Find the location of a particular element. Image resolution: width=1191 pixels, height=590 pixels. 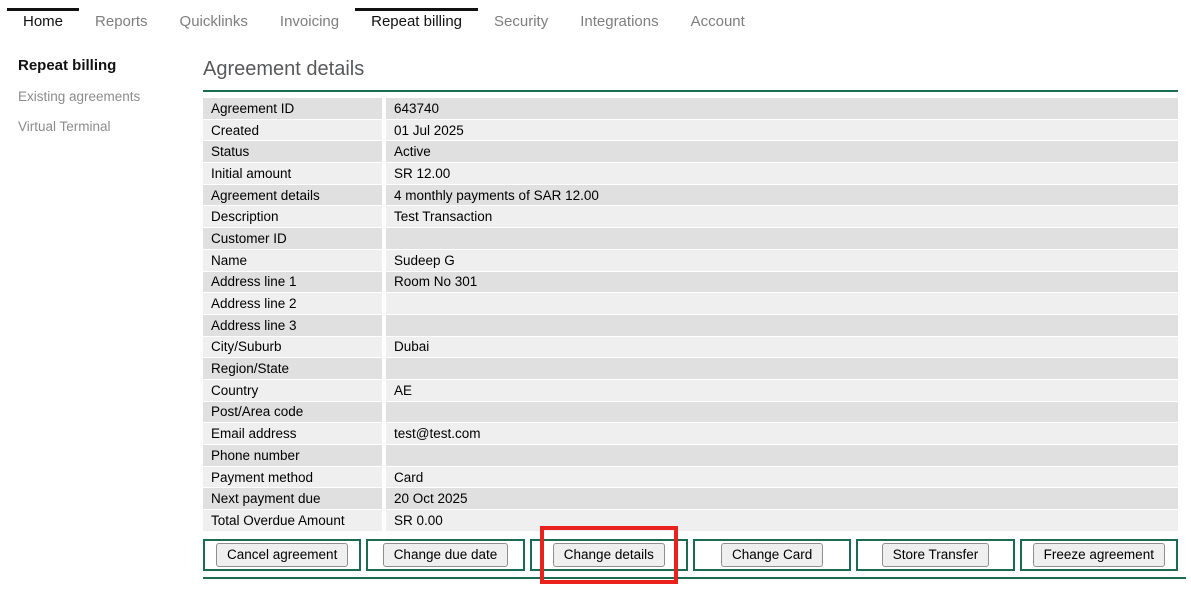

row-label: Address line 3 is located at coordinates (292, 325).